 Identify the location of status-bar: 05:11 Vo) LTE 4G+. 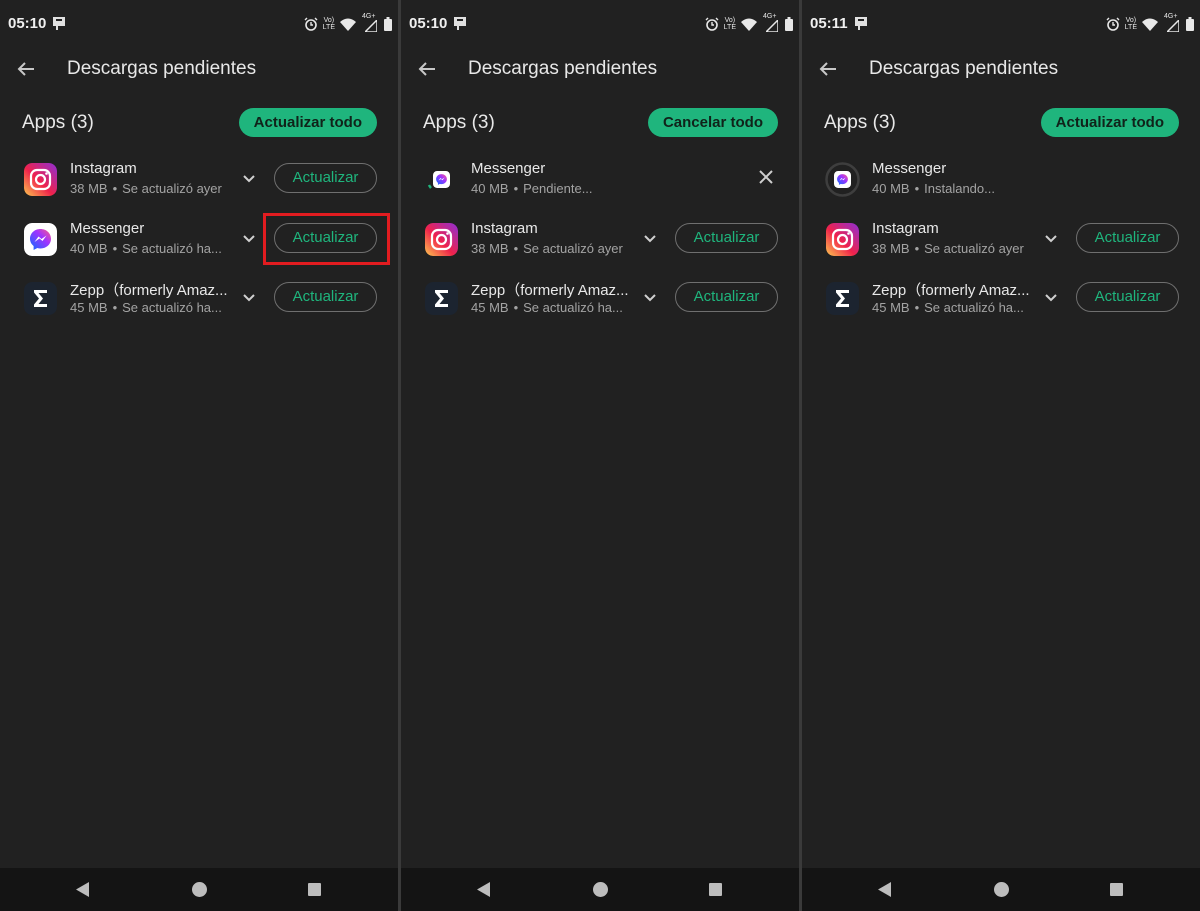
(1001, 24).